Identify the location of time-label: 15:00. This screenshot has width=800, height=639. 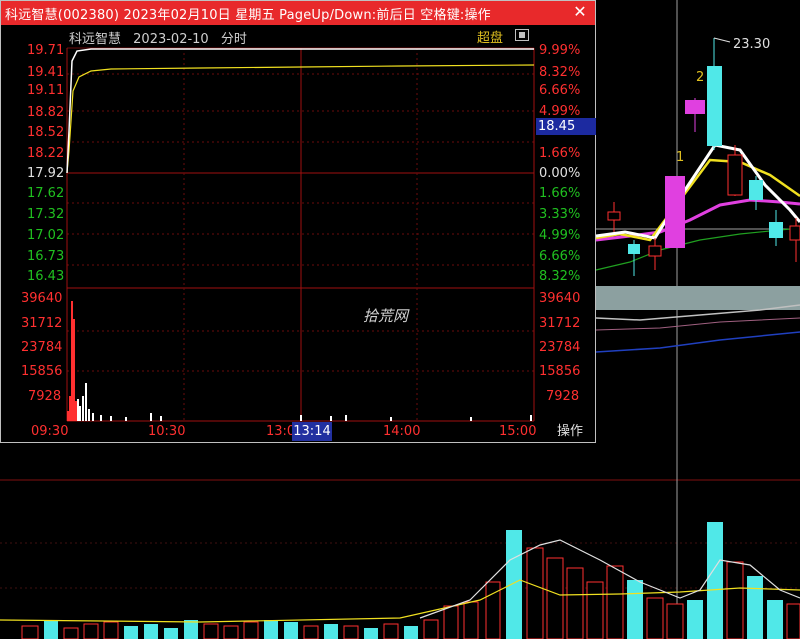
(518, 431).